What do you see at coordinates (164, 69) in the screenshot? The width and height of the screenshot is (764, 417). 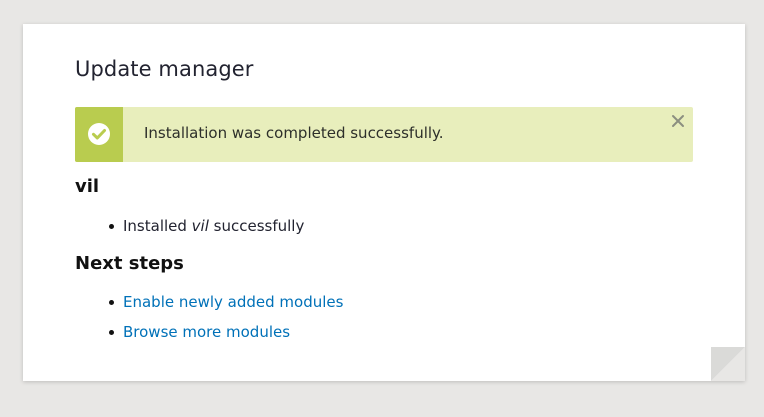 I see `page-title: Update manager` at bounding box center [164, 69].